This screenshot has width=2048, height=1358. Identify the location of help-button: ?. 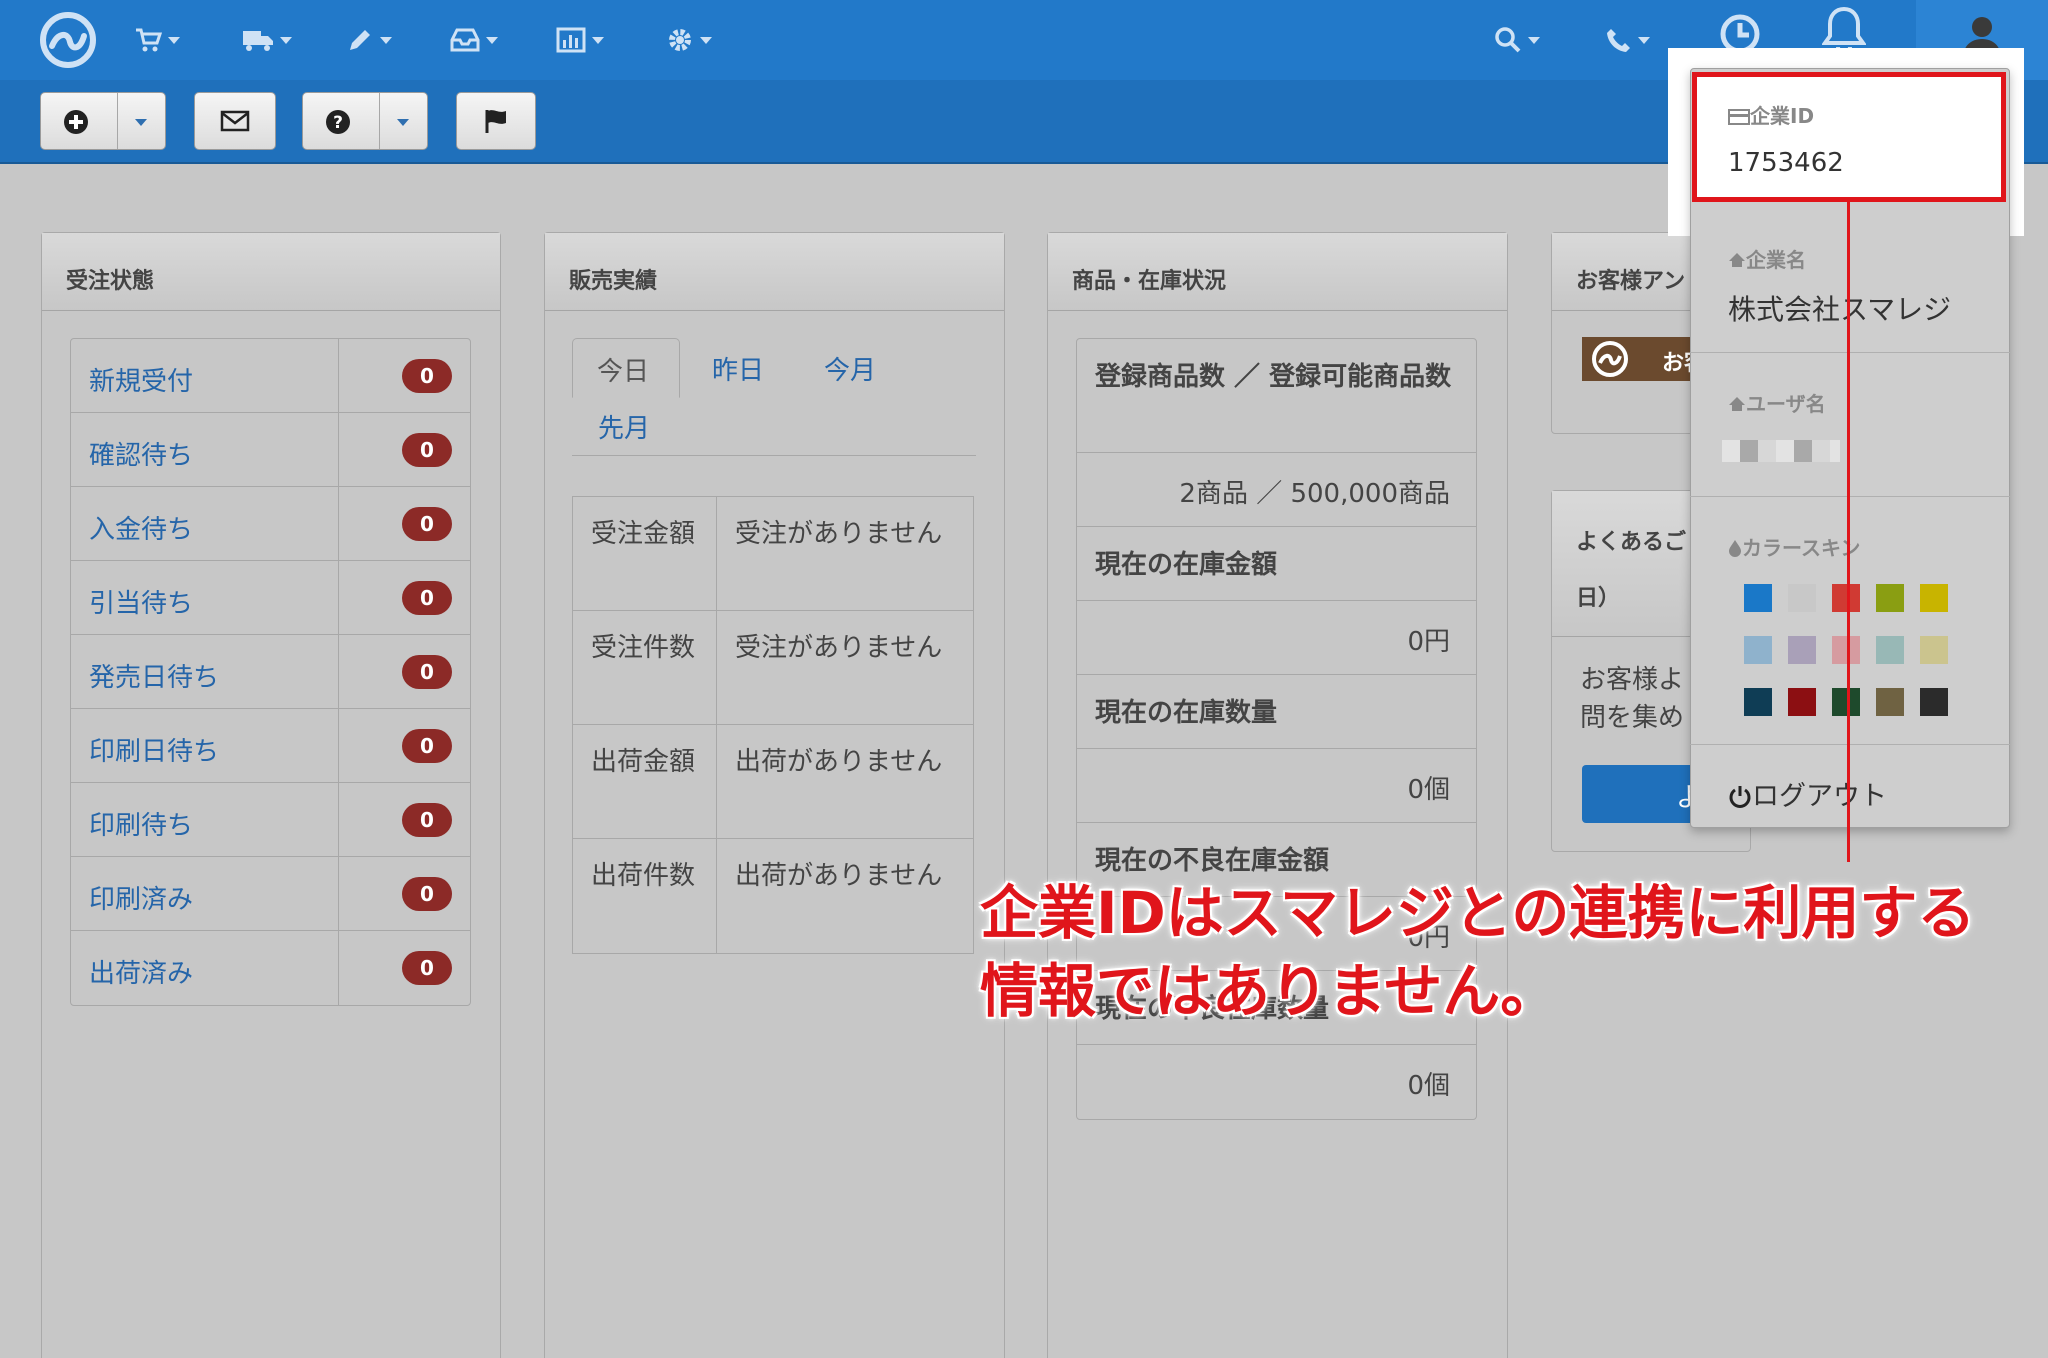
(365, 121).